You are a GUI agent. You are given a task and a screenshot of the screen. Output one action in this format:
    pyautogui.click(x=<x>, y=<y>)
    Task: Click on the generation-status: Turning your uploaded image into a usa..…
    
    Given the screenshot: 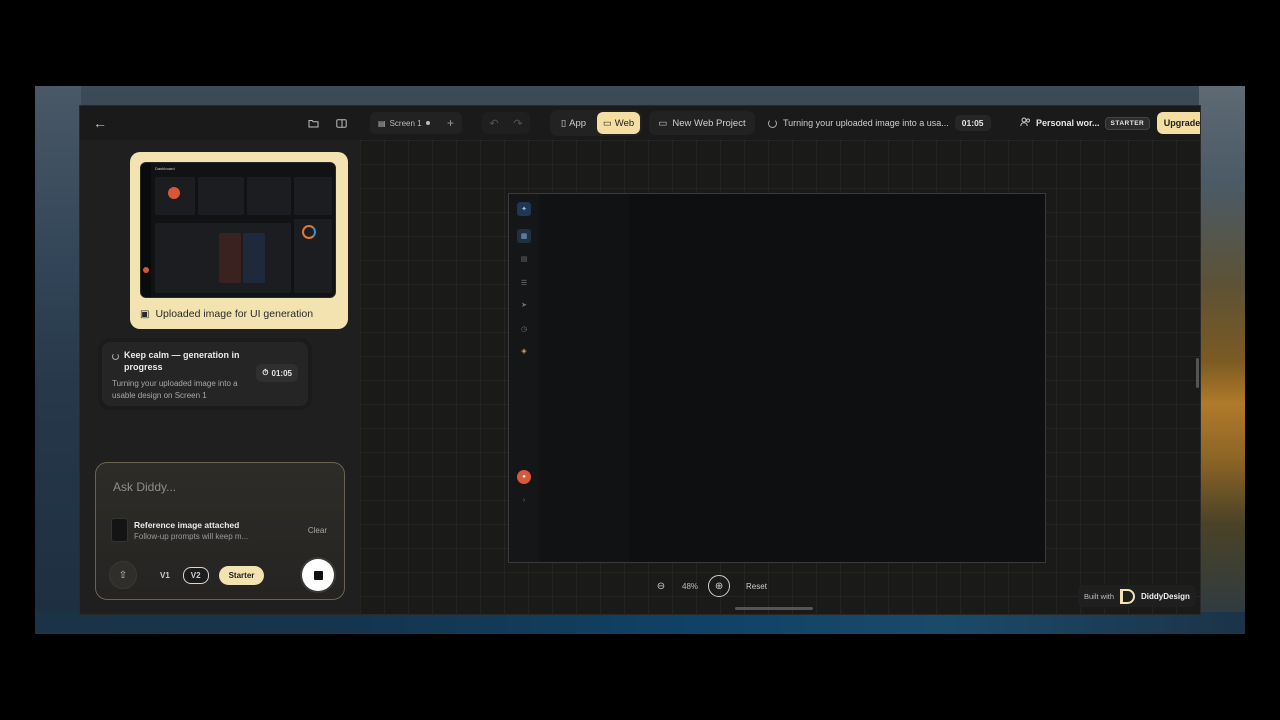 What is the action you would take?
    pyautogui.click(x=879, y=123)
    